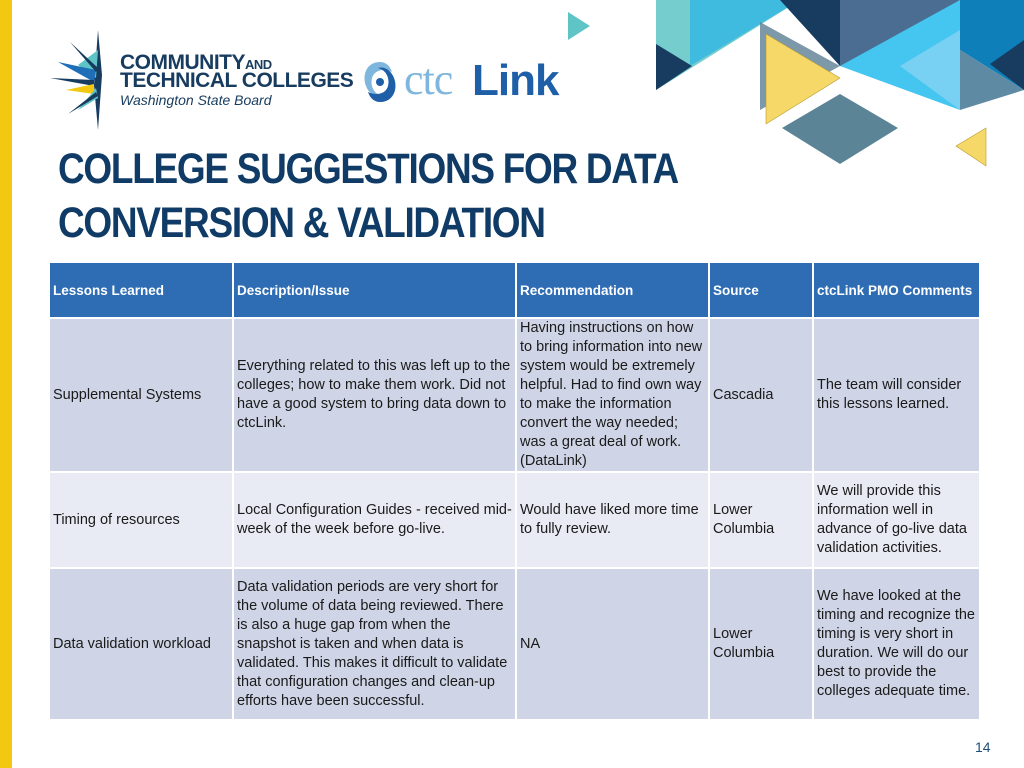  Describe the element at coordinates (237, 80) in the screenshot. I see `logo-text-technical-colleges: TECHNICAL COLLEGES` at that location.